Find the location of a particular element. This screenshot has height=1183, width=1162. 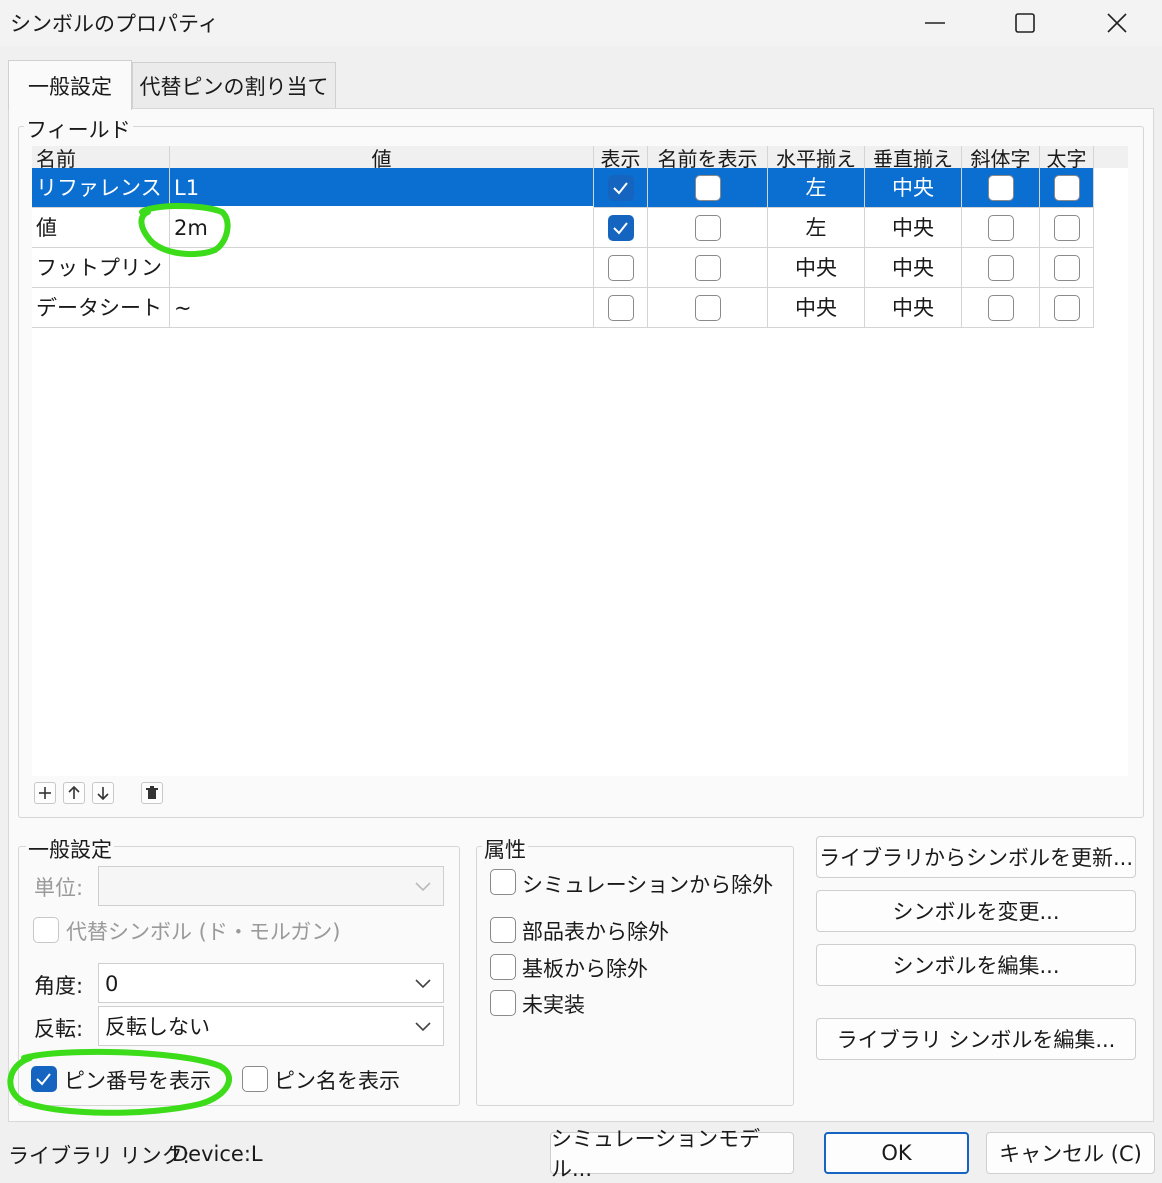

header-show-name: 名前を表示 is located at coordinates (708, 157).